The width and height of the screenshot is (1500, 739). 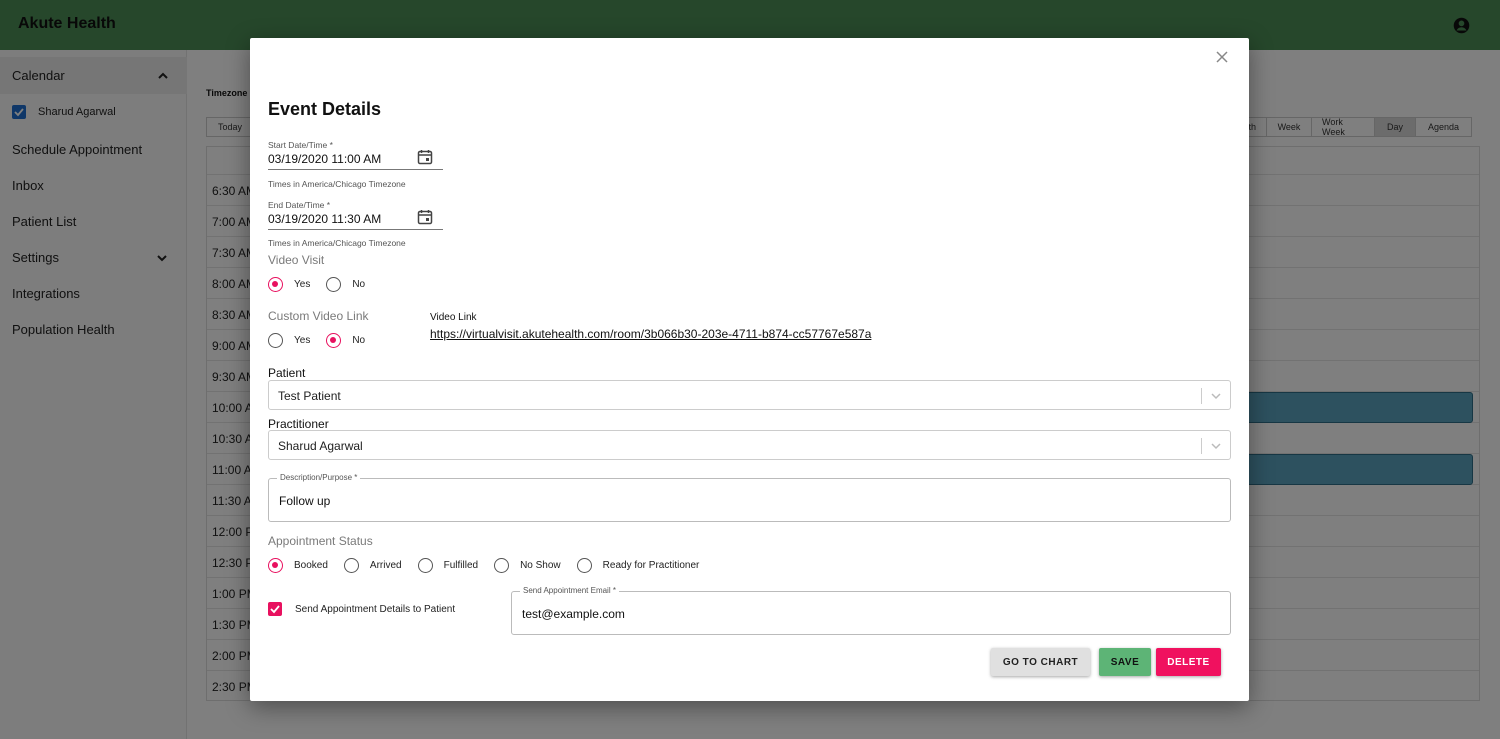 What do you see at coordinates (540, 565) in the screenshot?
I see `radio-label: No Show` at bounding box center [540, 565].